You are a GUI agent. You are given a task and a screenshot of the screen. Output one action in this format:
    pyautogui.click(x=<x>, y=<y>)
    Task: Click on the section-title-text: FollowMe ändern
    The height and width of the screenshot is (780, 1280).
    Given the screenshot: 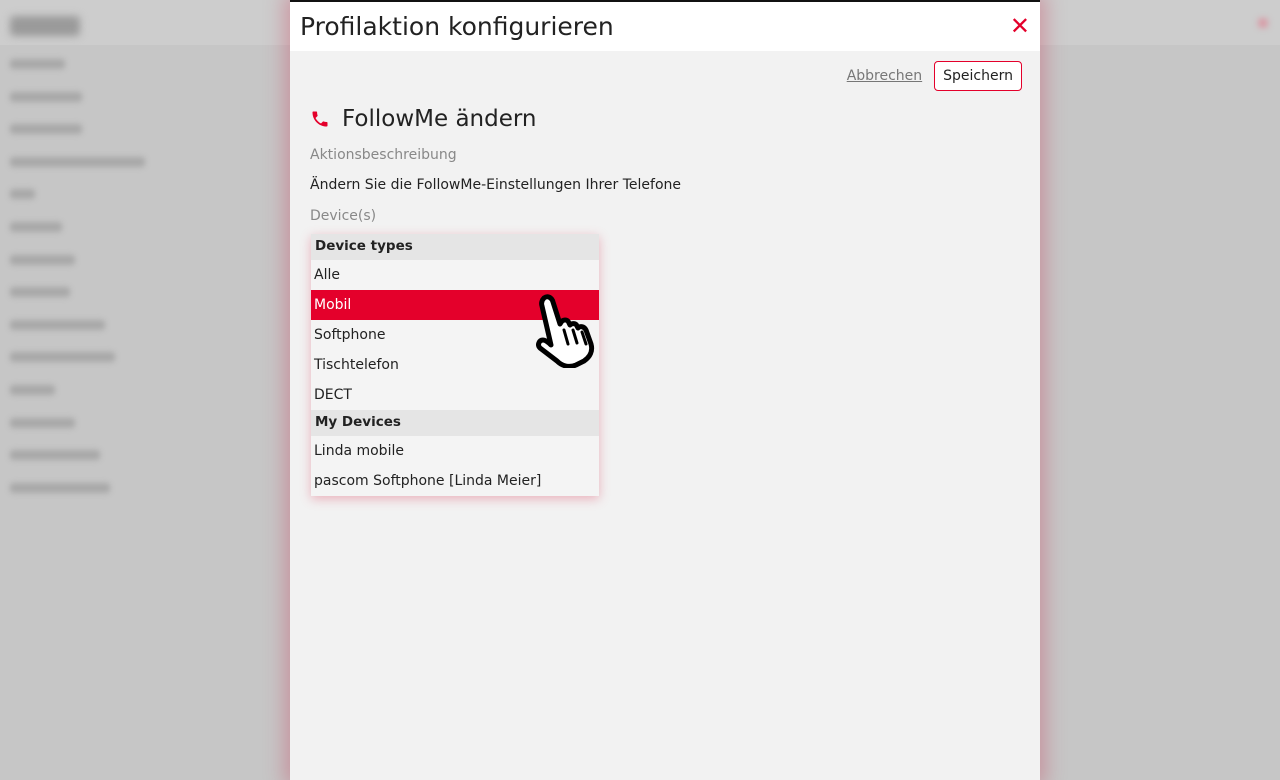 What is the action you would take?
    pyautogui.click(x=439, y=119)
    